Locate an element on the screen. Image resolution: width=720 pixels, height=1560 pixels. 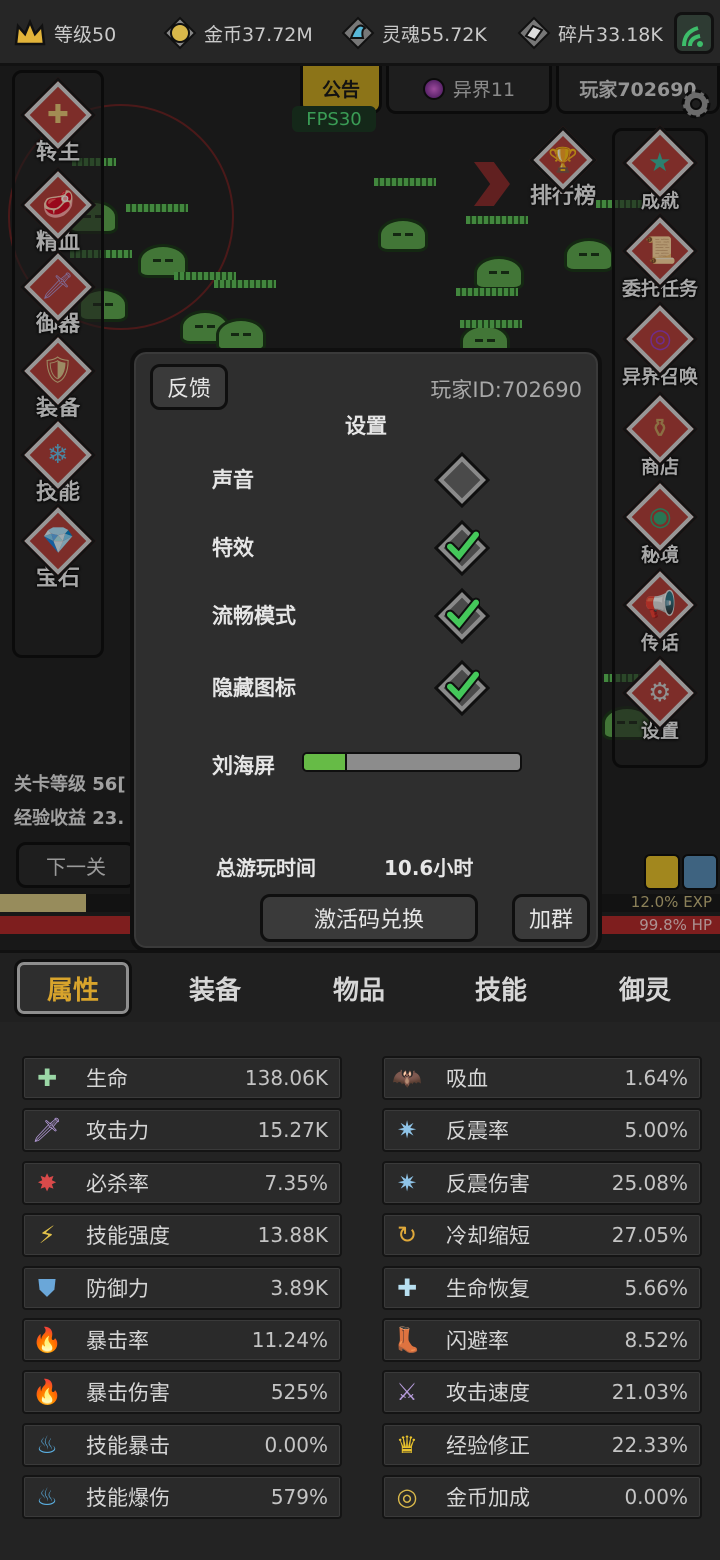
menu-green-portal-button: ◉秘境 is located at coordinates (660, 522).